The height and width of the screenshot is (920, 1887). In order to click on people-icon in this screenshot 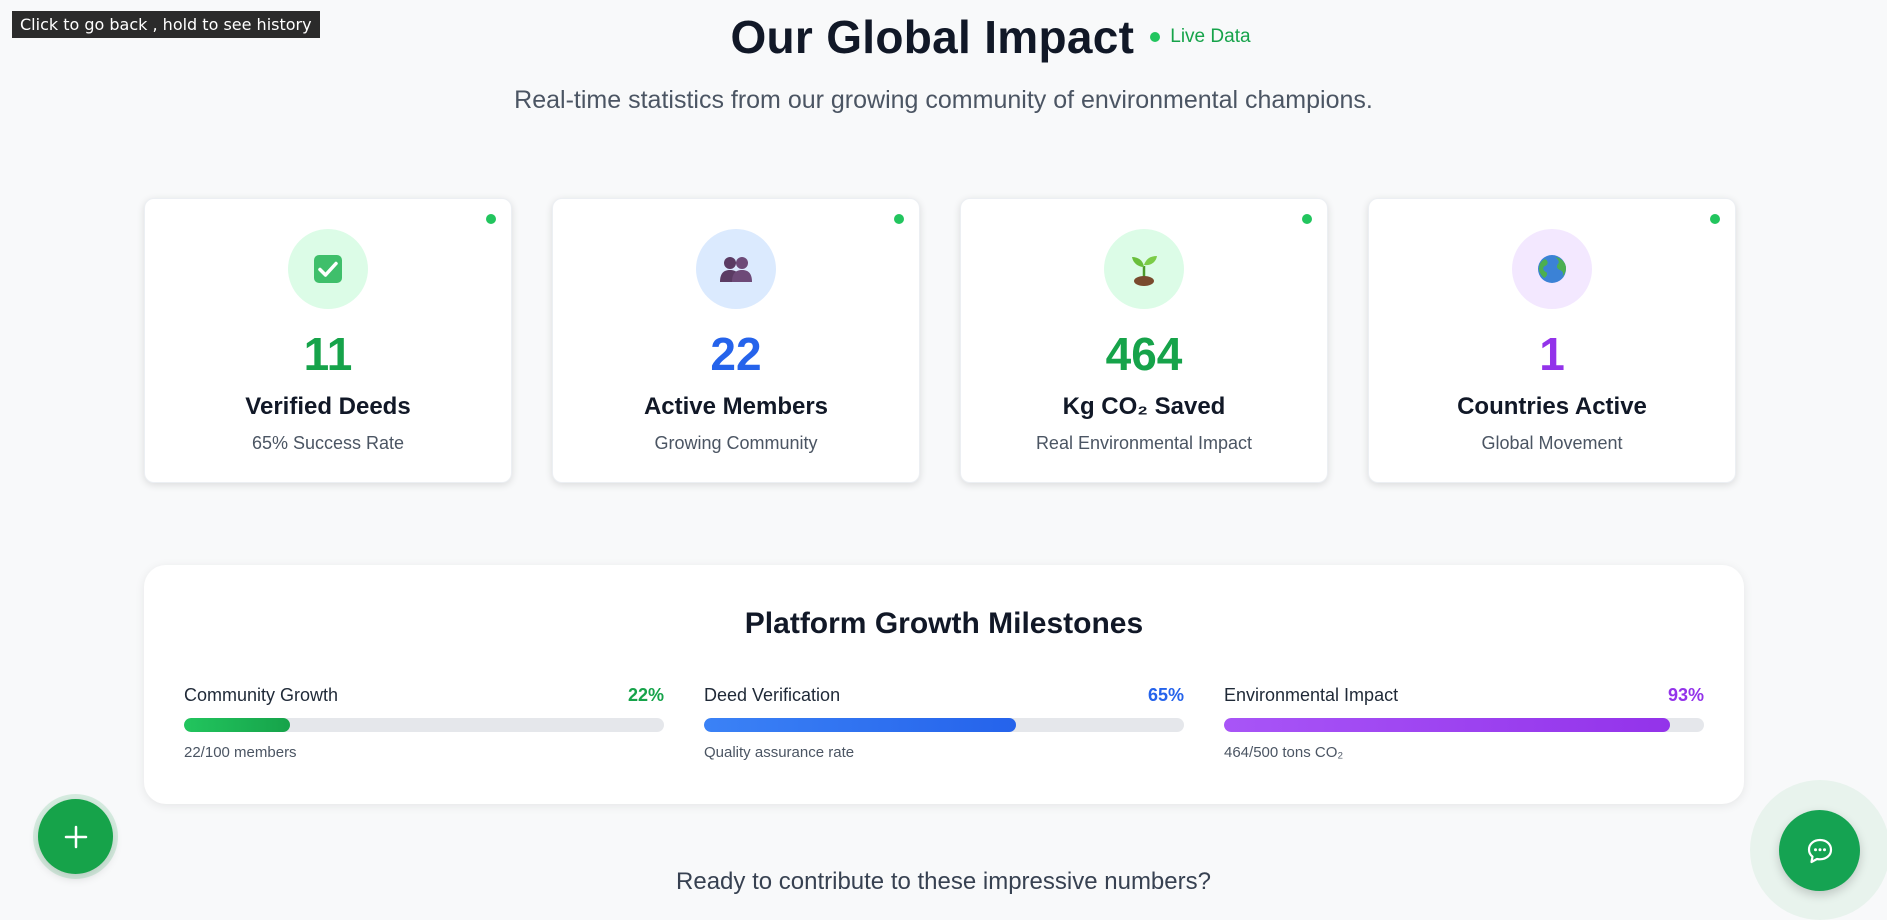, I will do `click(736, 269)`.